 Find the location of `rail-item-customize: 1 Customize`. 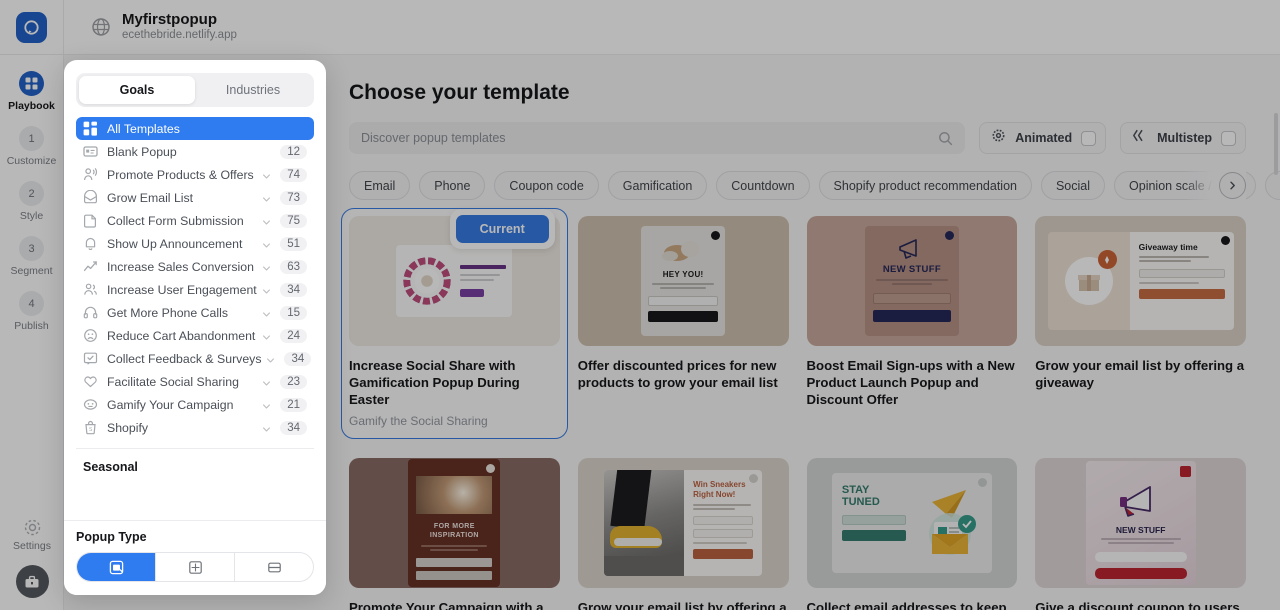

rail-item-customize: 1 Customize is located at coordinates (32, 146).